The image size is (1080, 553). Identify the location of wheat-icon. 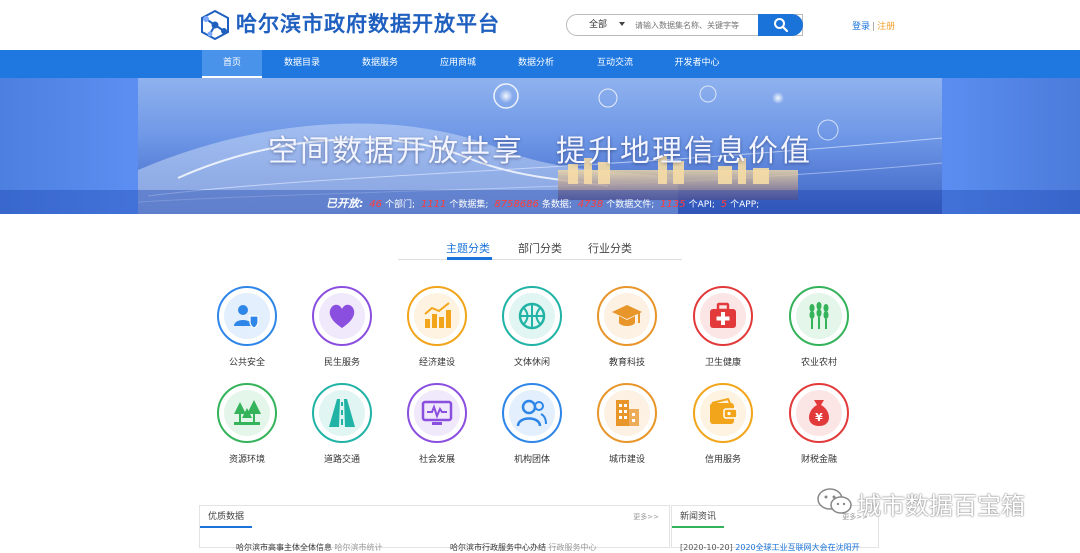
(819, 315).